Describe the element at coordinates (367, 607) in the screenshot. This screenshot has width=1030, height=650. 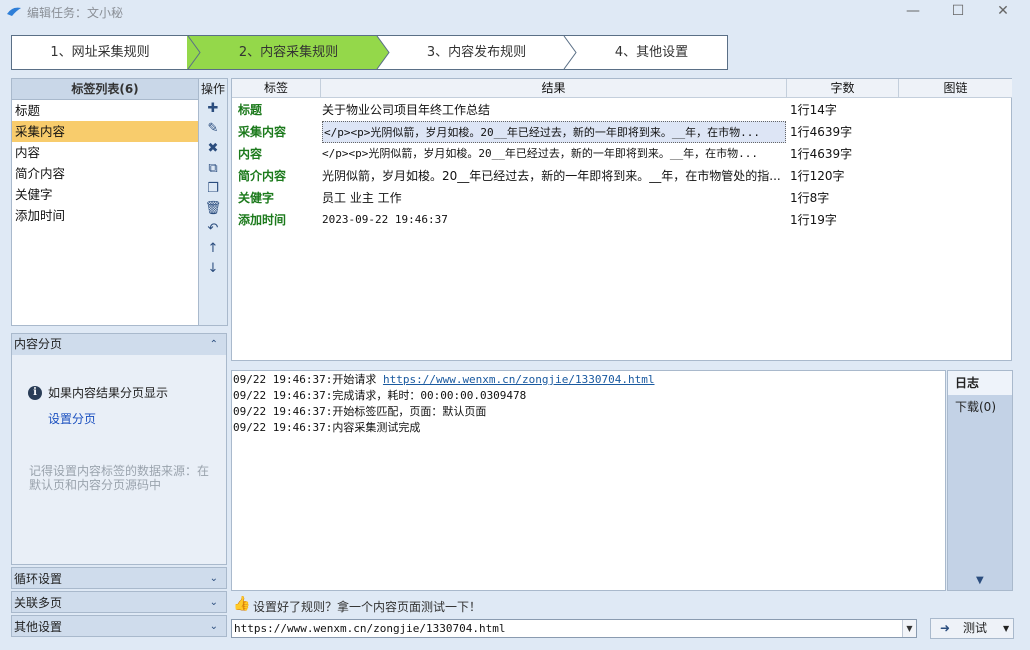
I see `test-prompt: 设置好了规则？拿一个内容页面测试一下！` at that location.